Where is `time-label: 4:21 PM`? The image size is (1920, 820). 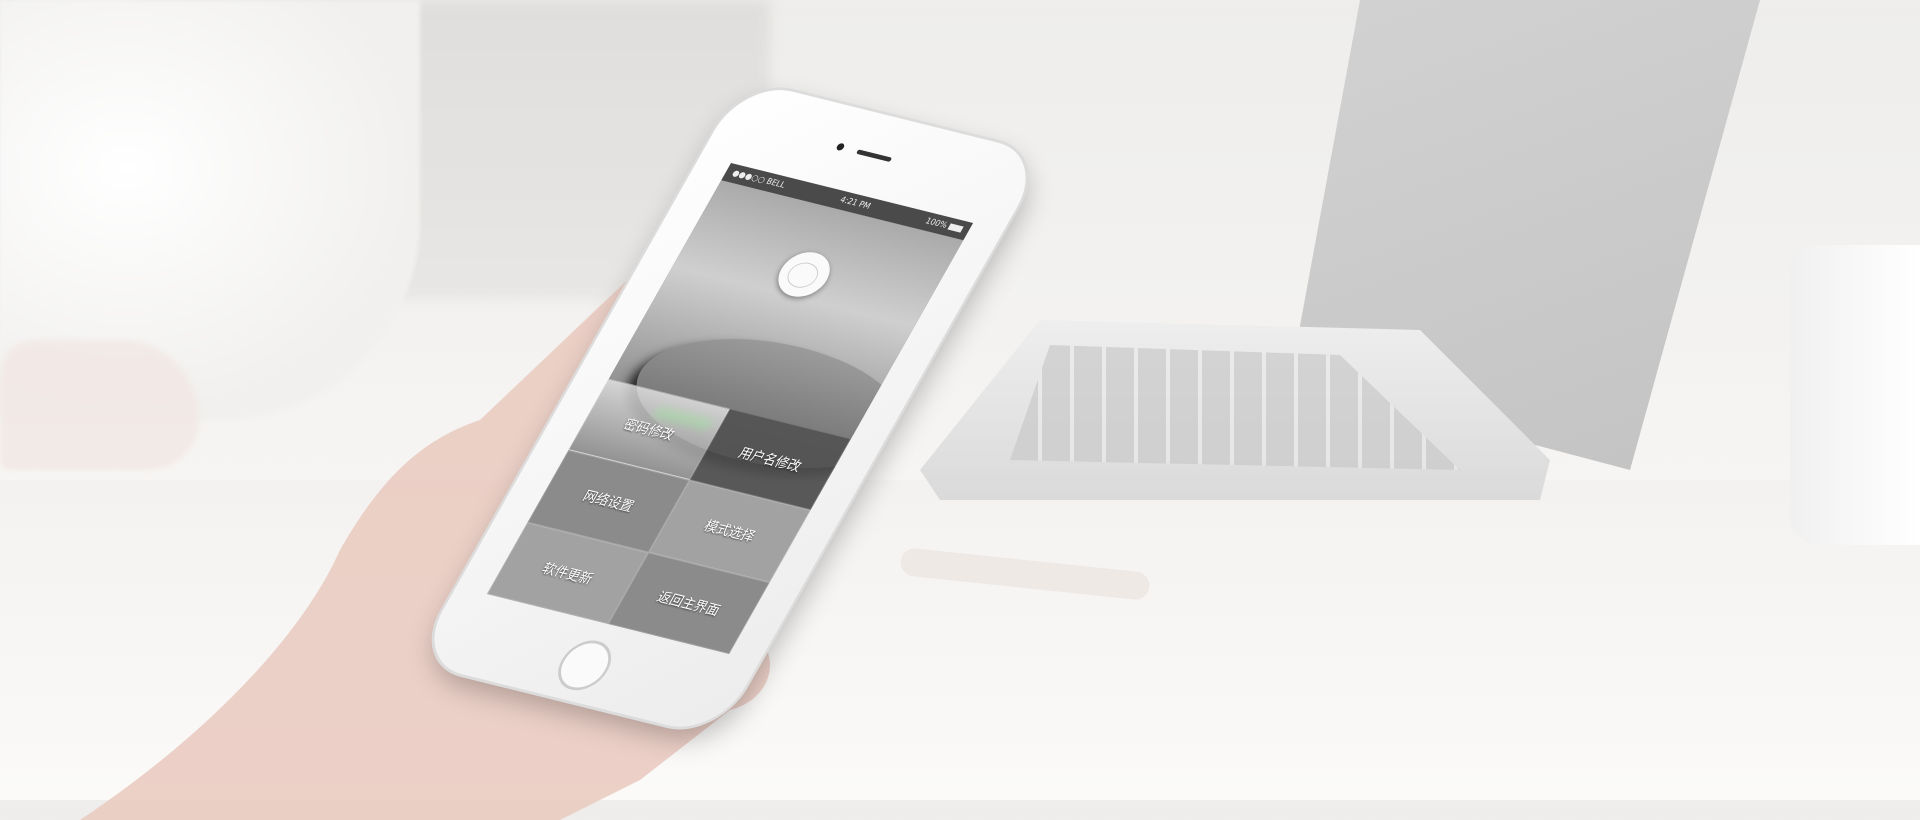
time-label: 4:21 PM is located at coordinates (855, 203).